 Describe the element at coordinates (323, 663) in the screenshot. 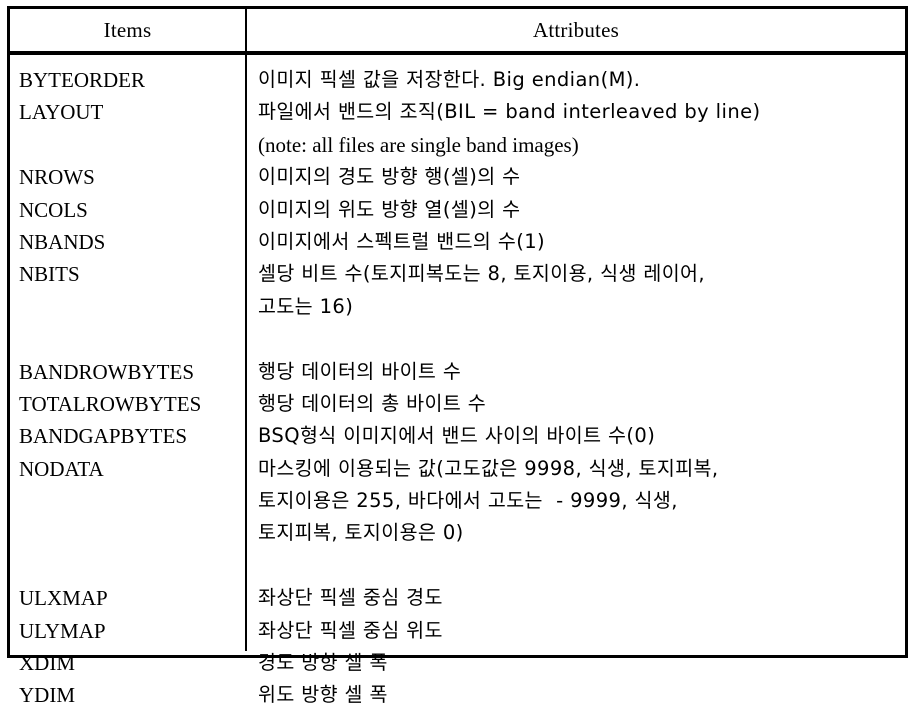

I see `attribute-text: 경도 방향 셀 폭` at that location.